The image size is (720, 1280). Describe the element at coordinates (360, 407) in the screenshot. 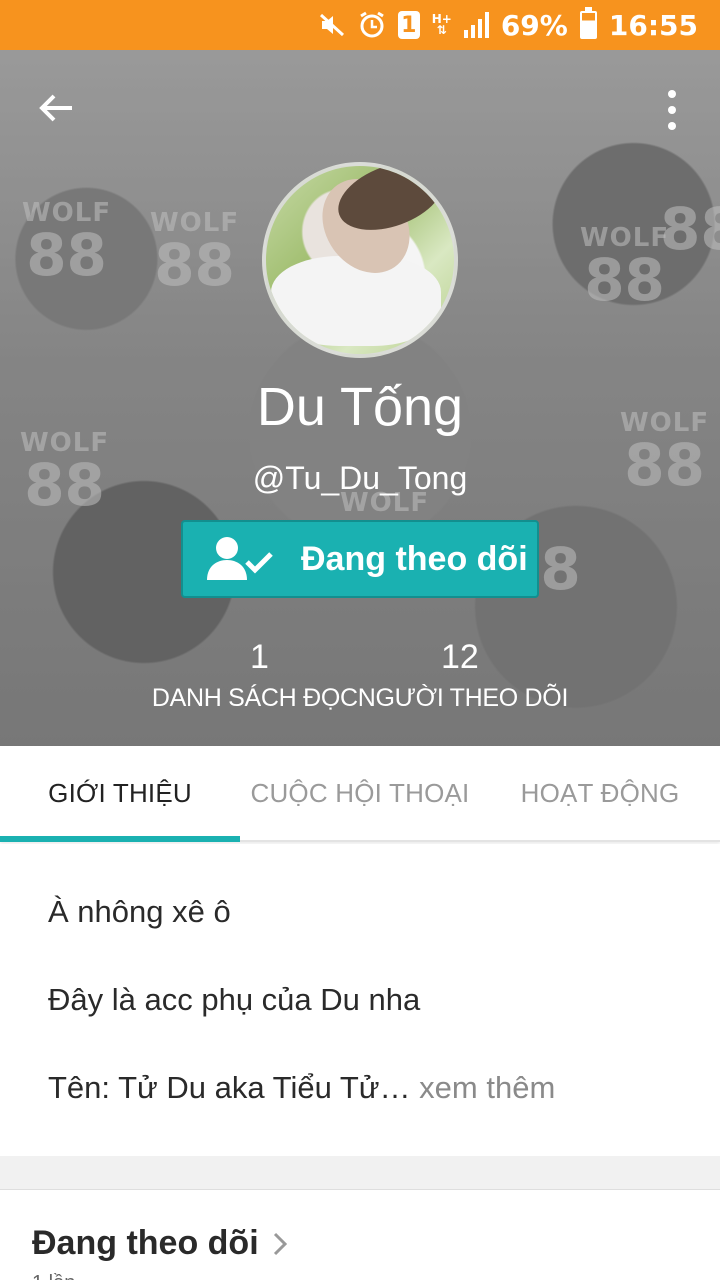

I see `profile-name: Du Tống` at that location.